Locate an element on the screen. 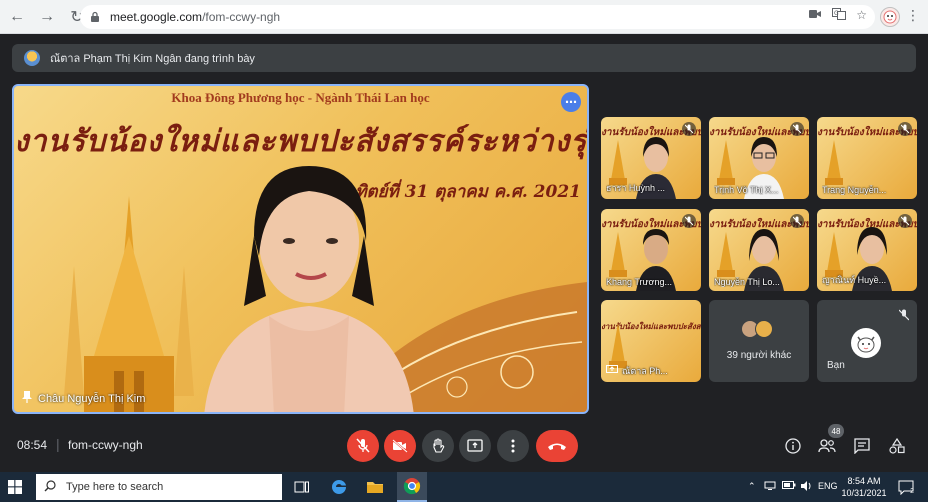 The height and width of the screenshot is (502, 928). more-actions-button is located at coordinates (513, 446).